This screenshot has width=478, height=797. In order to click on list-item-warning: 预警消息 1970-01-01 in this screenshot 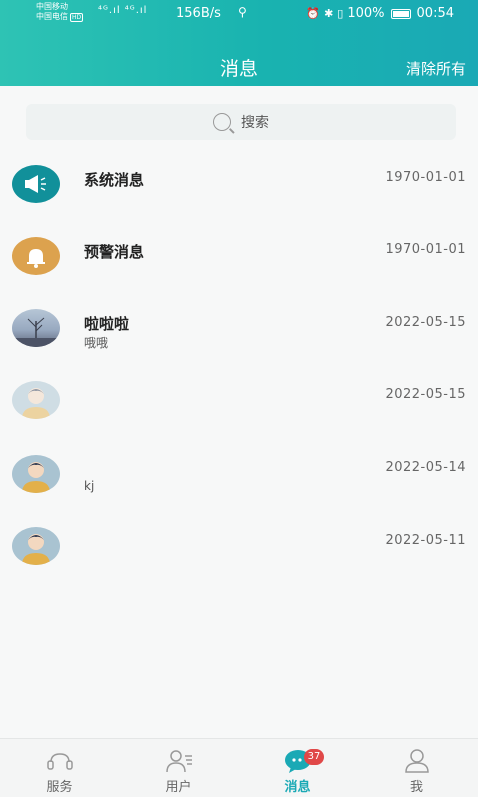, I will do `click(239, 256)`.